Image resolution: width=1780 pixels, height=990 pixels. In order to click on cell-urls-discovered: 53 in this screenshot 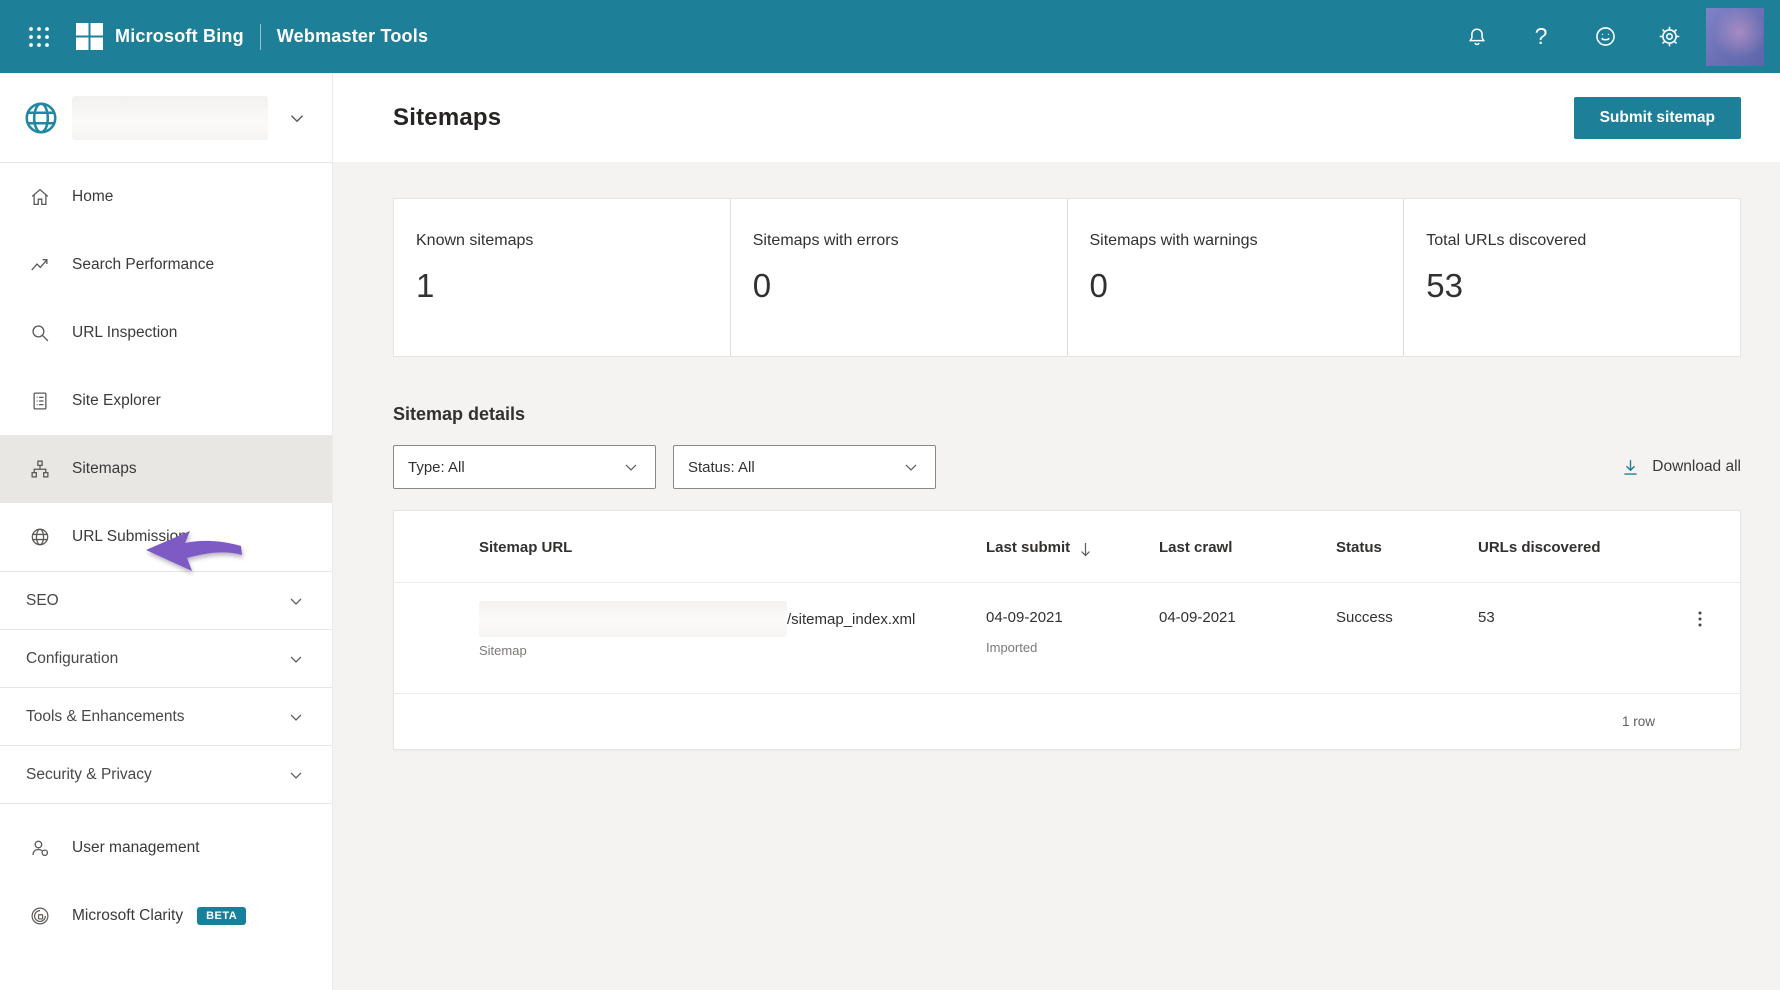, I will do `click(1486, 617)`.